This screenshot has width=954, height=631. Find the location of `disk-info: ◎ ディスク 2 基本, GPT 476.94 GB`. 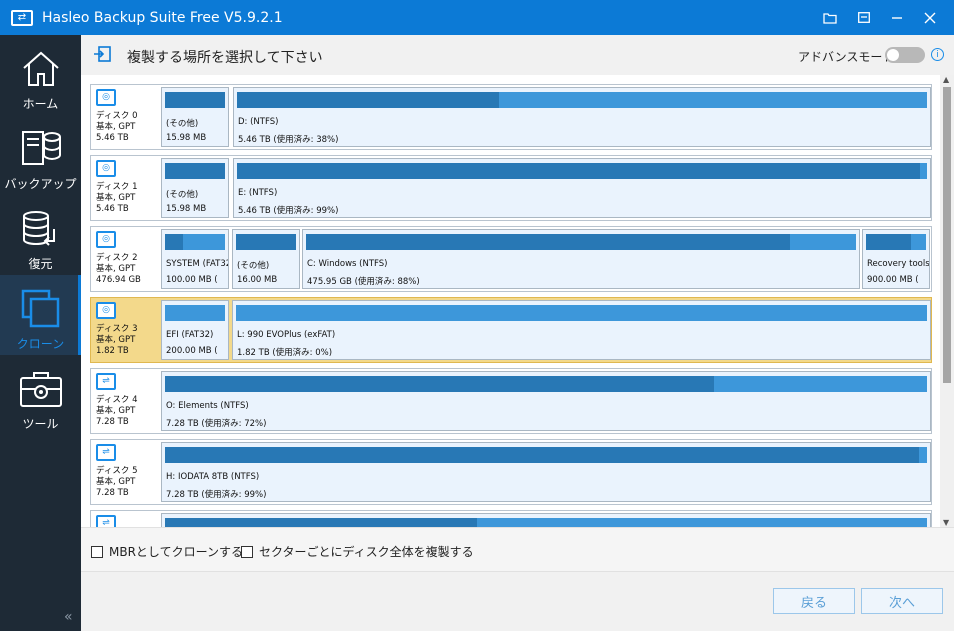

disk-info: ◎ ディスク 2 基本, GPT 476.94 GB is located at coordinates (126, 259).